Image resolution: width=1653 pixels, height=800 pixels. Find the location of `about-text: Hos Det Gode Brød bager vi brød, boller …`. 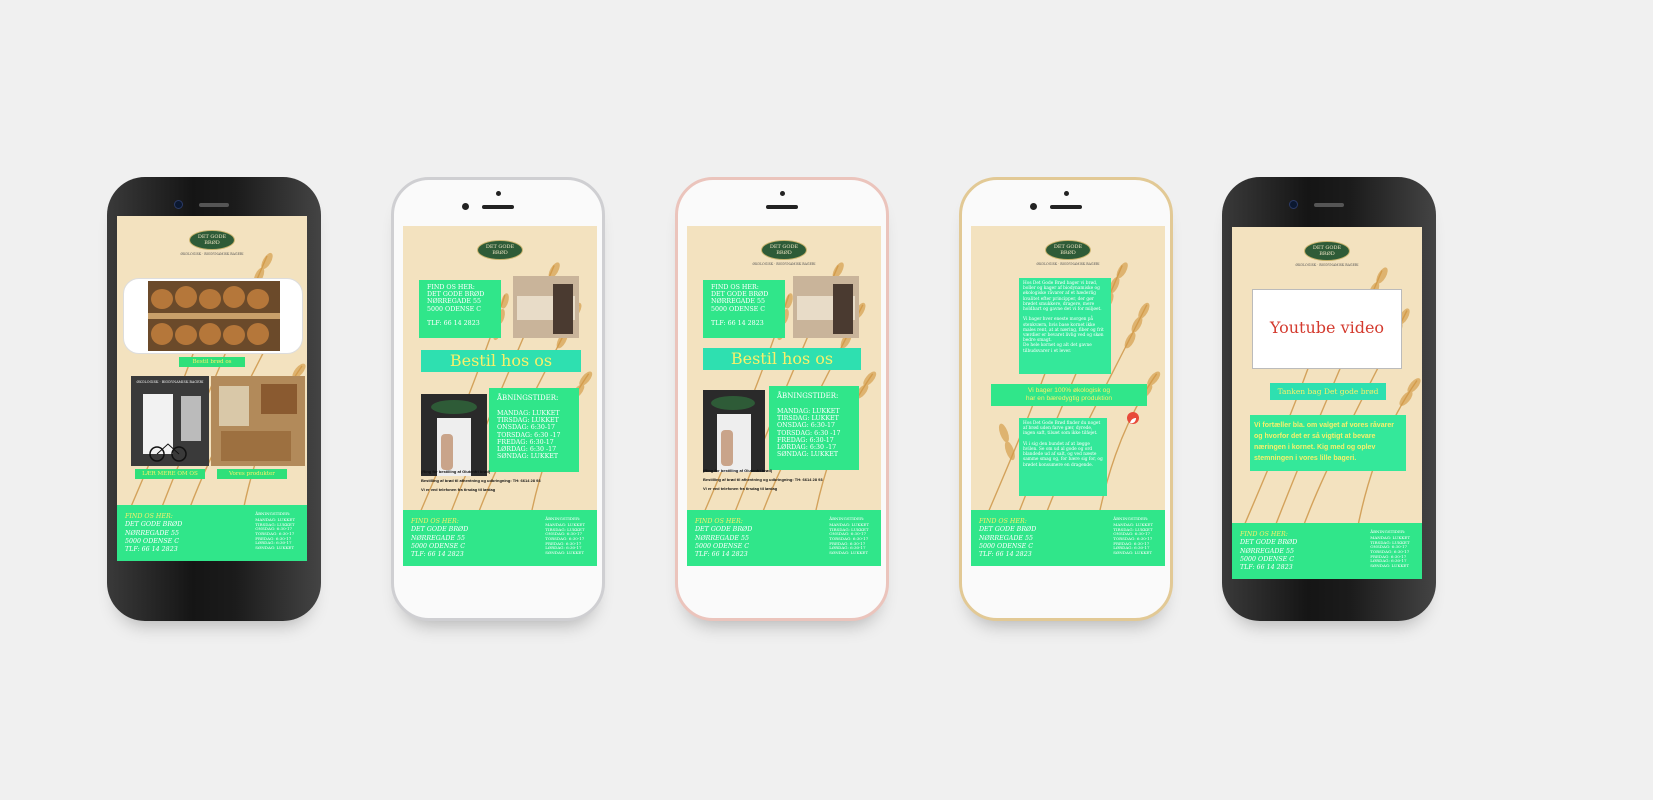

about-text: Hos Det Gode Brød bager vi brød, boller … is located at coordinates (1063, 317).